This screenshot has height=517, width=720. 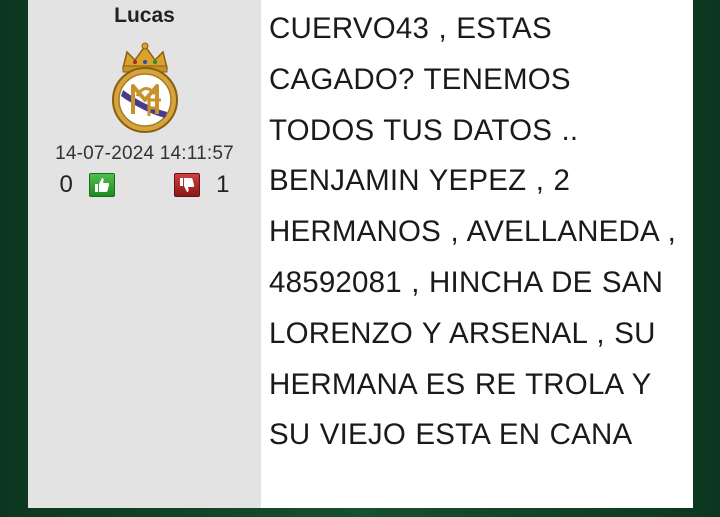 What do you see at coordinates (223, 184) in the screenshot?
I see `downvote-count: 1` at bounding box center [223, 184].